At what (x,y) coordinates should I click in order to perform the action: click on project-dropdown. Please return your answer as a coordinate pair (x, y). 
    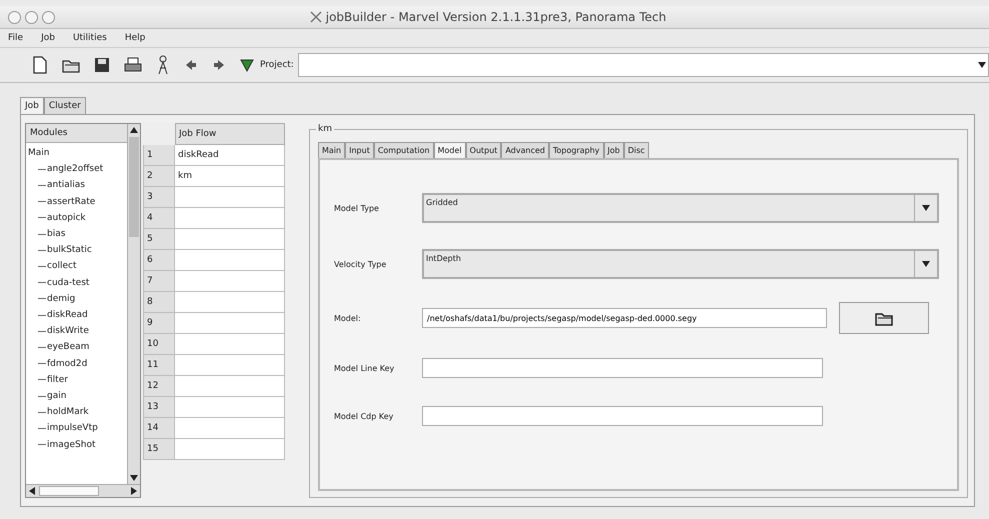
    Looking at the image, I should click on (643, 65).